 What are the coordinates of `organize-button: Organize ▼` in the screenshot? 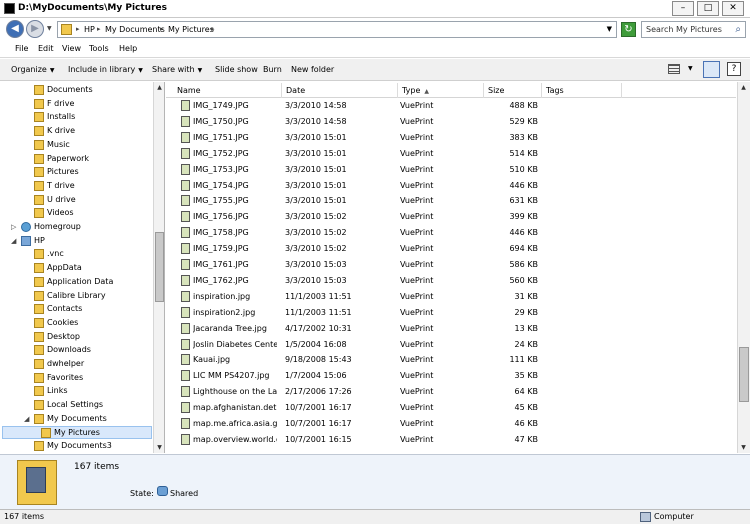 It's located at (32, 69).